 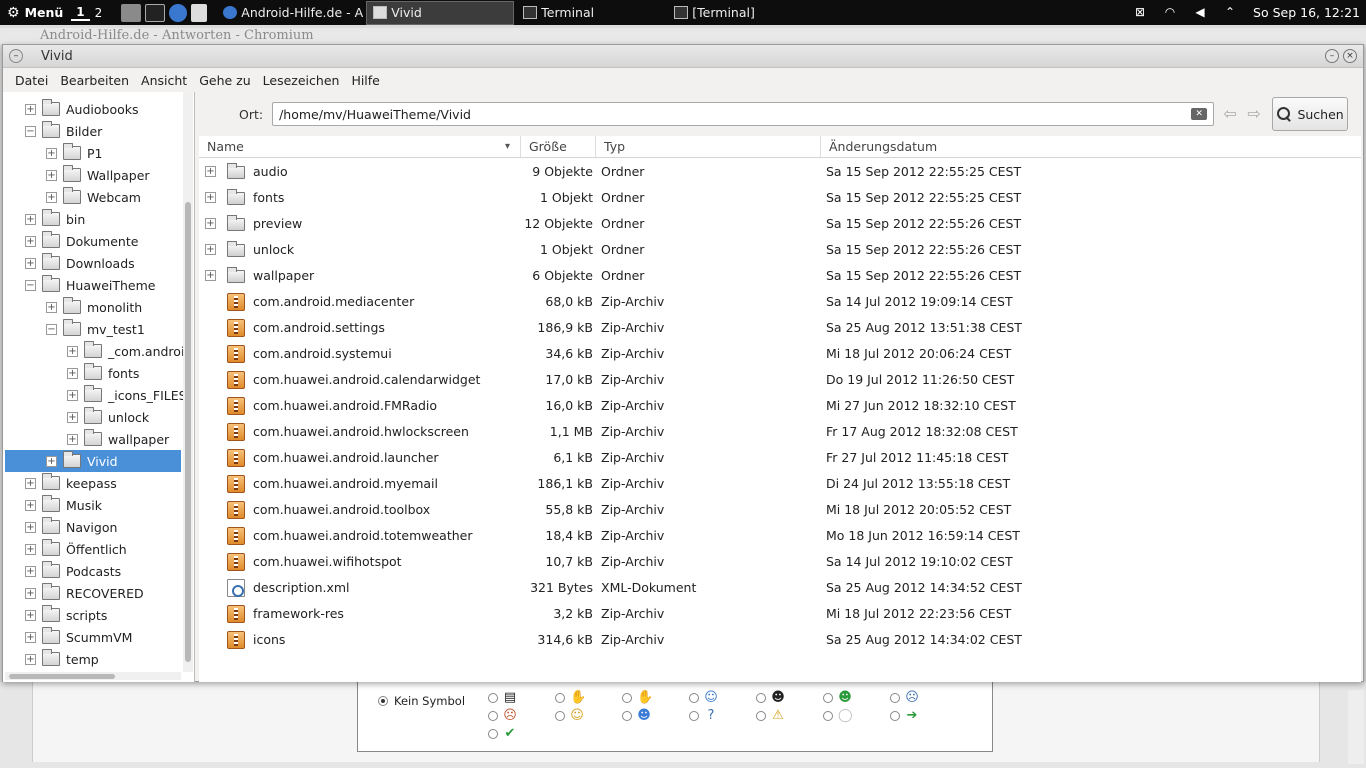 What do you see at coordinates (31, 80) in the screenshot?
I see `menu-datei: Datei` at bounding box center [31, 80].